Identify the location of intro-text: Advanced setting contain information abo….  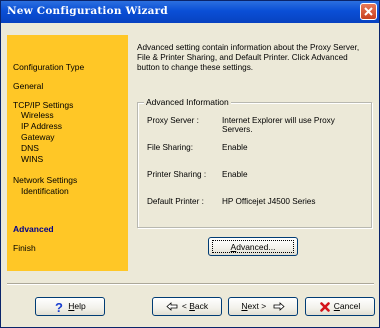
(255, 58).